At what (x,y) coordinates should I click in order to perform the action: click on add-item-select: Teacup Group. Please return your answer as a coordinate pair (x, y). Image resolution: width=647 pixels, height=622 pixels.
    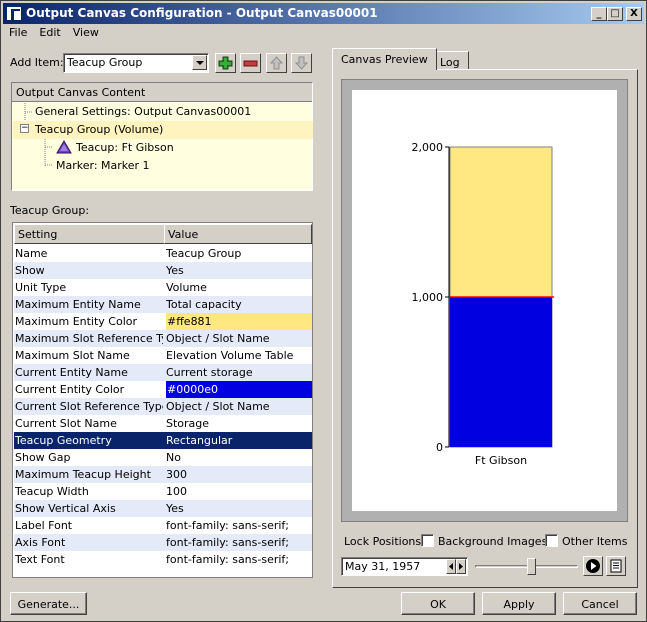
    Looking at the image, I should click on (136, 63).